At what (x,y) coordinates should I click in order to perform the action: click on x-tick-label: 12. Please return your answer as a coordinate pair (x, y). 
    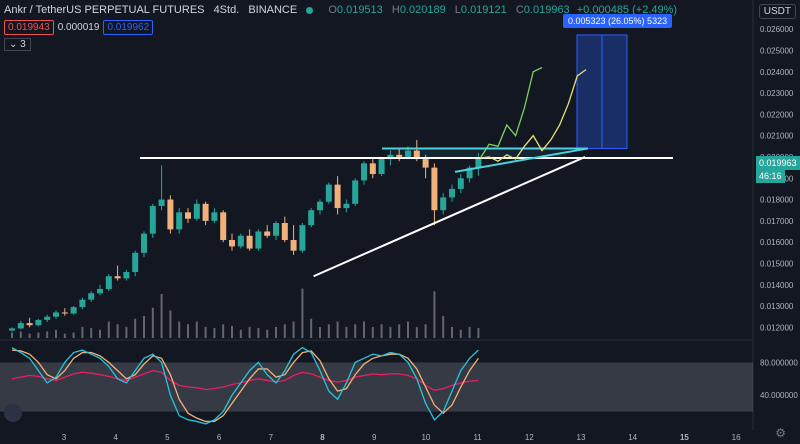
    Looking at the image, I should click on (529, 437).